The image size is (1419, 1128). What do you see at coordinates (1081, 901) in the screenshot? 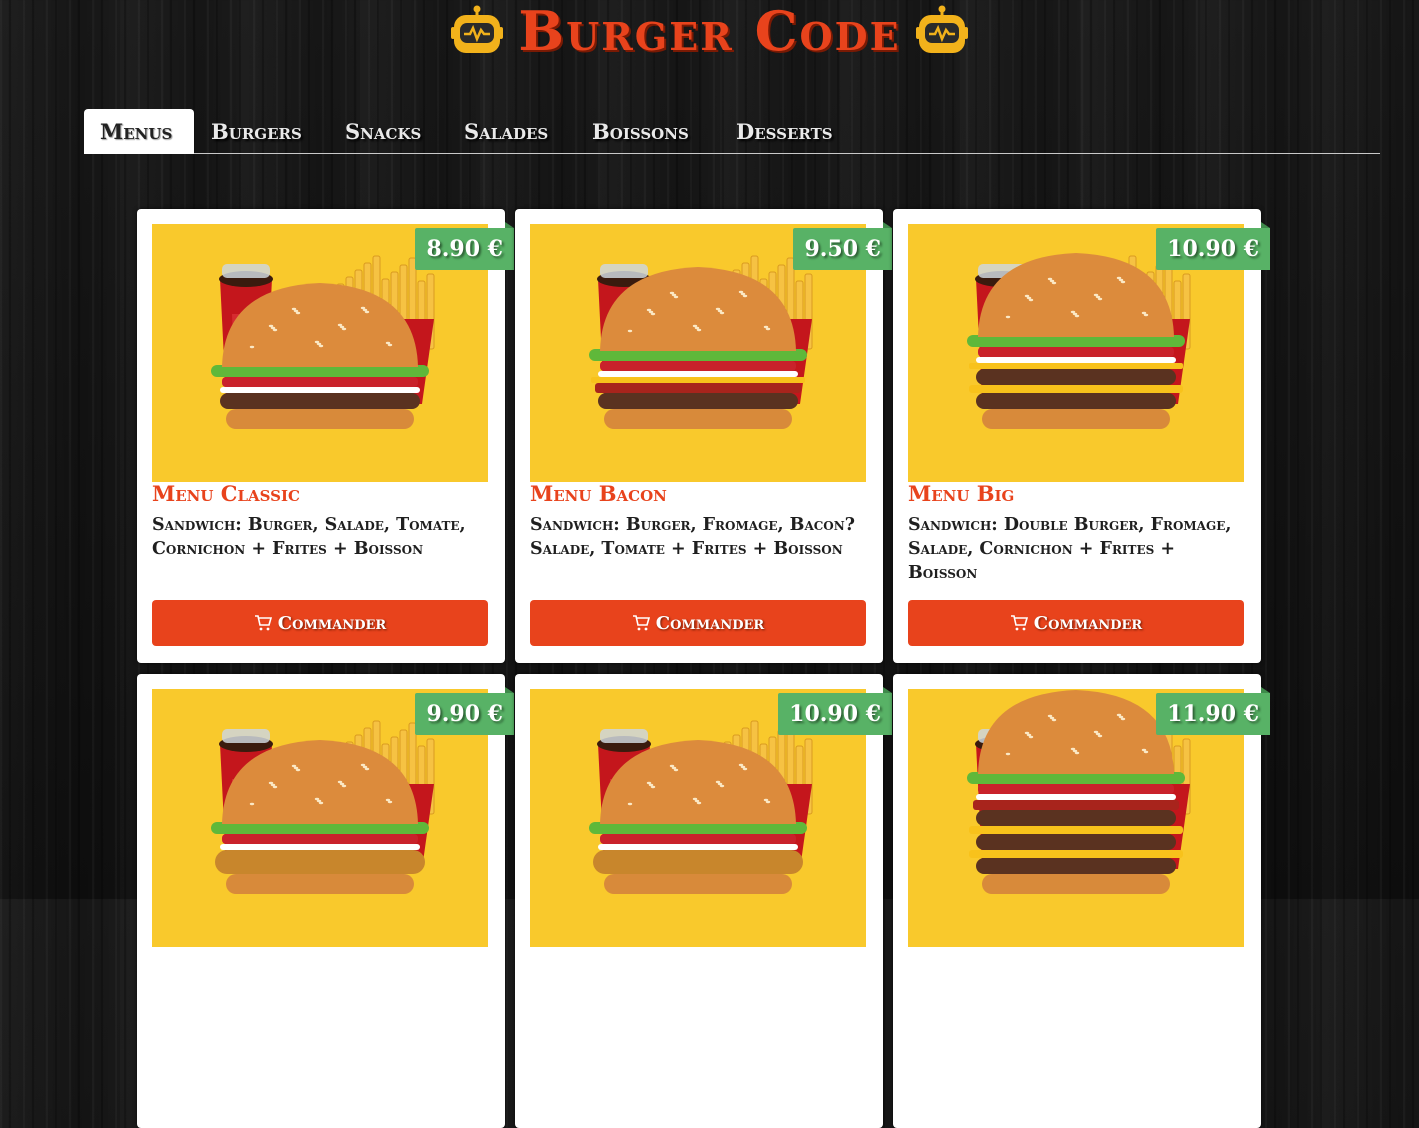
I see `product-card: 11.90 €` at bounding box center [1081, 901].